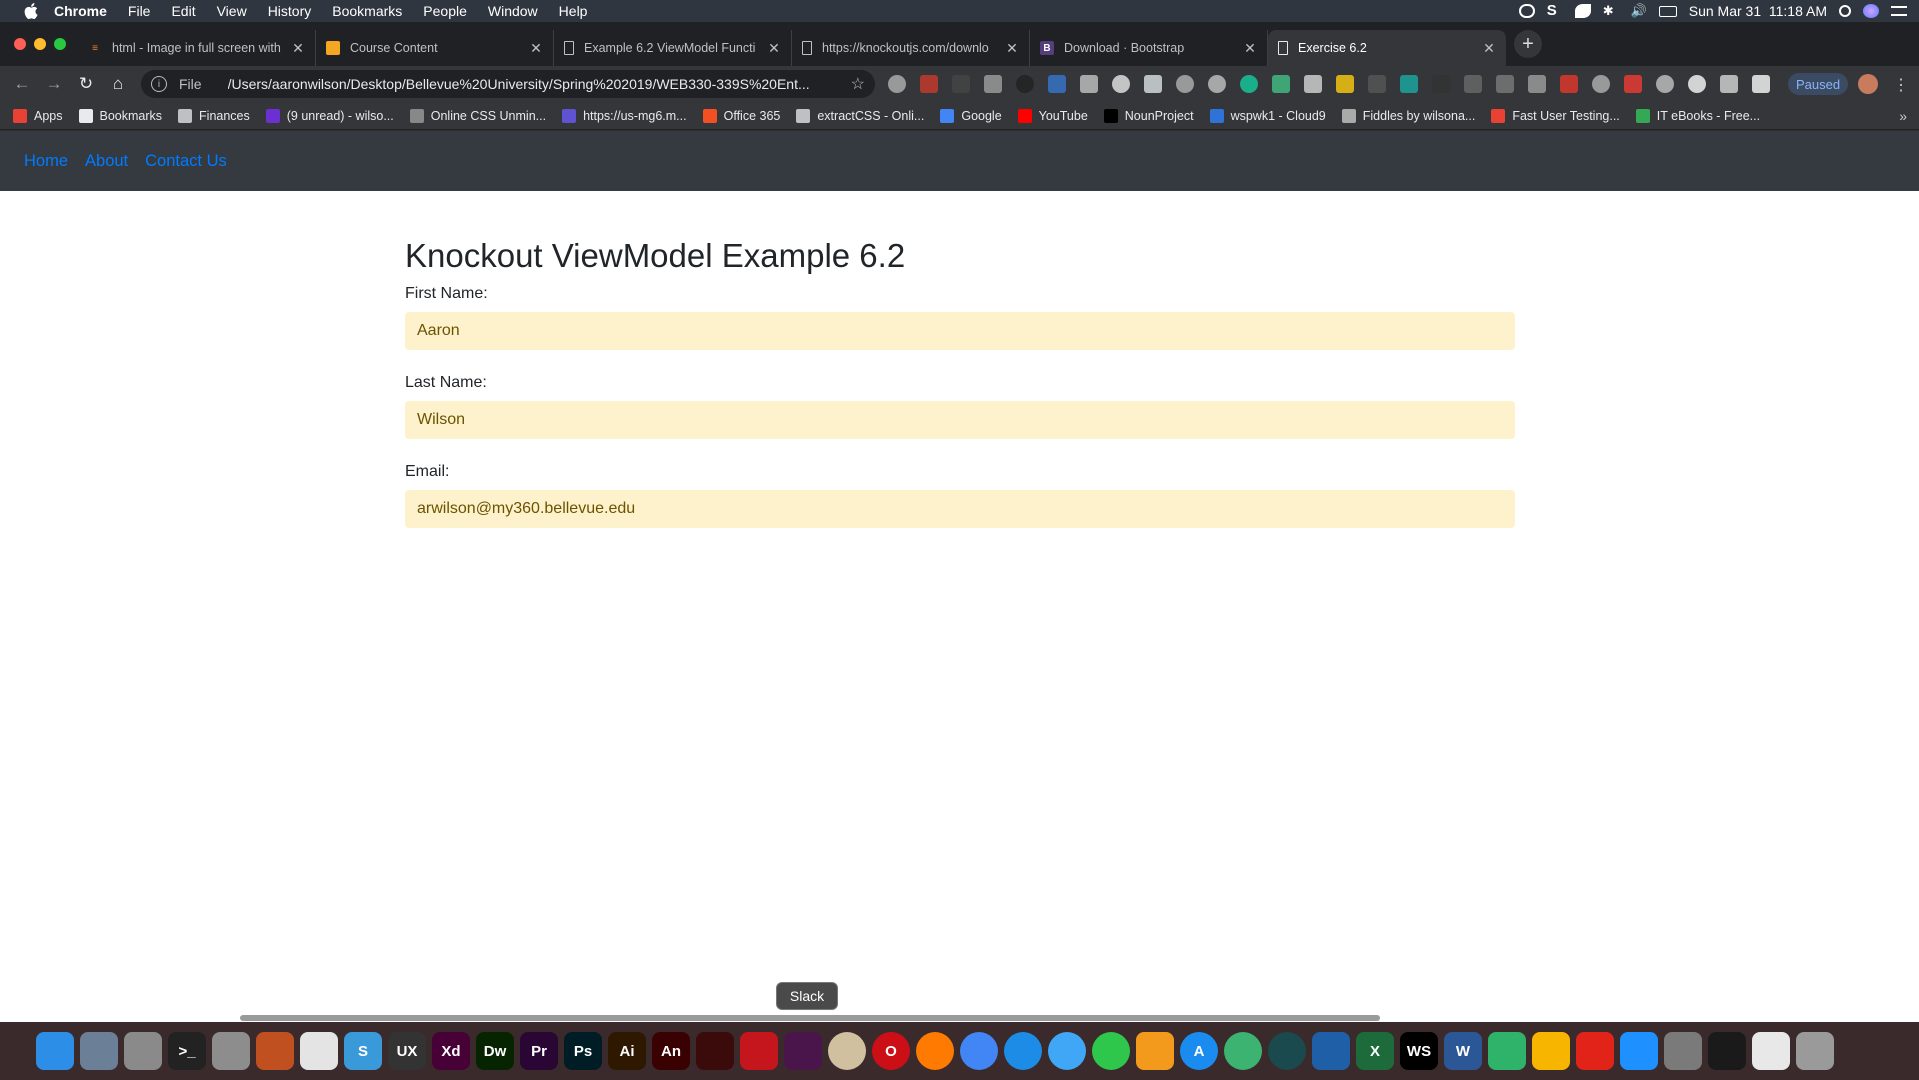 This screenshot has height=1080, width=1919. Describe the element at coordinates (1555, 10) in the screenshot. I see `sublime-menu-icon: S` at that location.